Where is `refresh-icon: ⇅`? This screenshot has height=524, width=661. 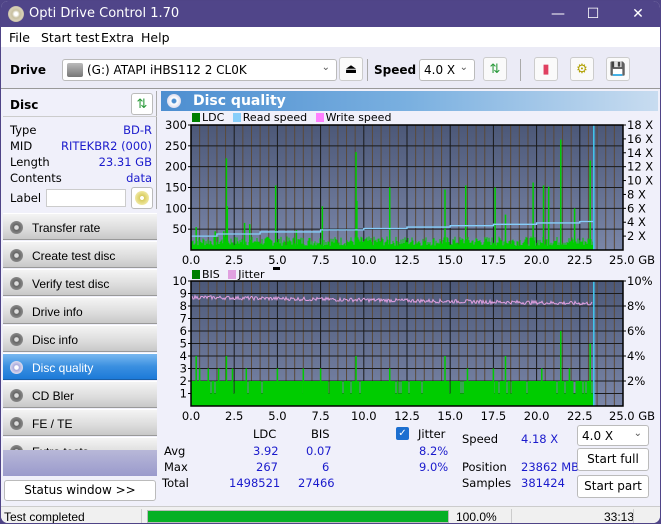
refresh-icon: ⇅ is located at coordinates (495, 68).